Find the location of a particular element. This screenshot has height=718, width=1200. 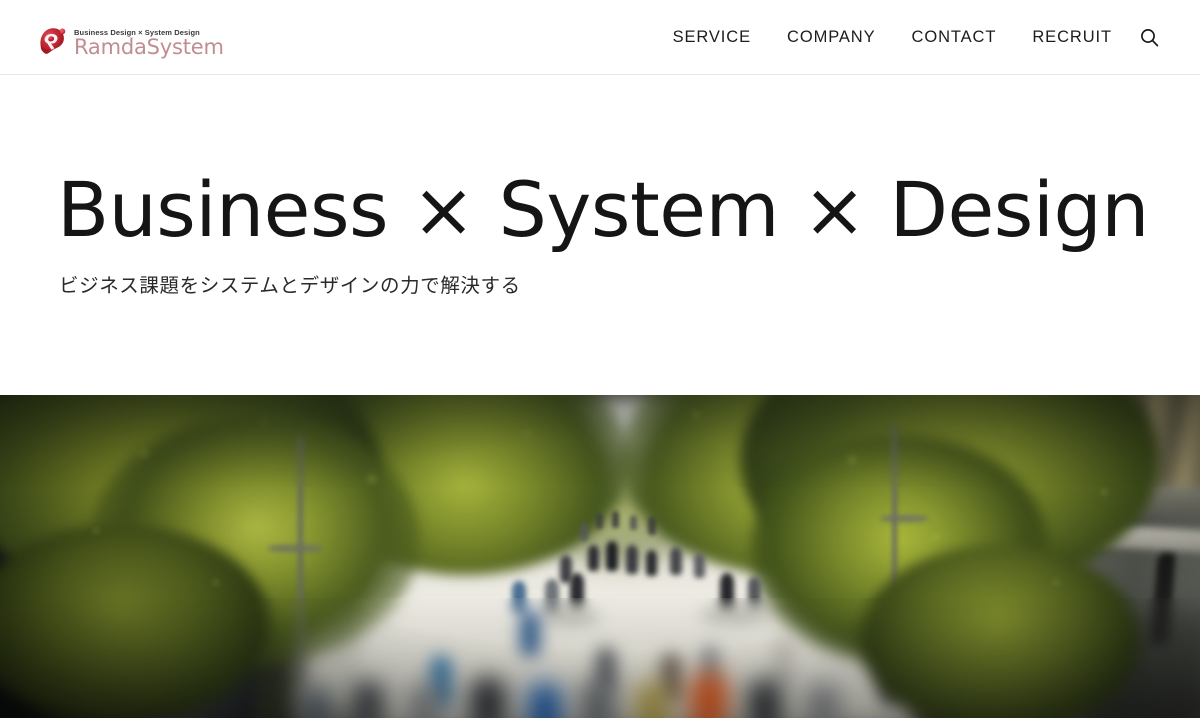

search-button is located at coordinates (1149, 37).